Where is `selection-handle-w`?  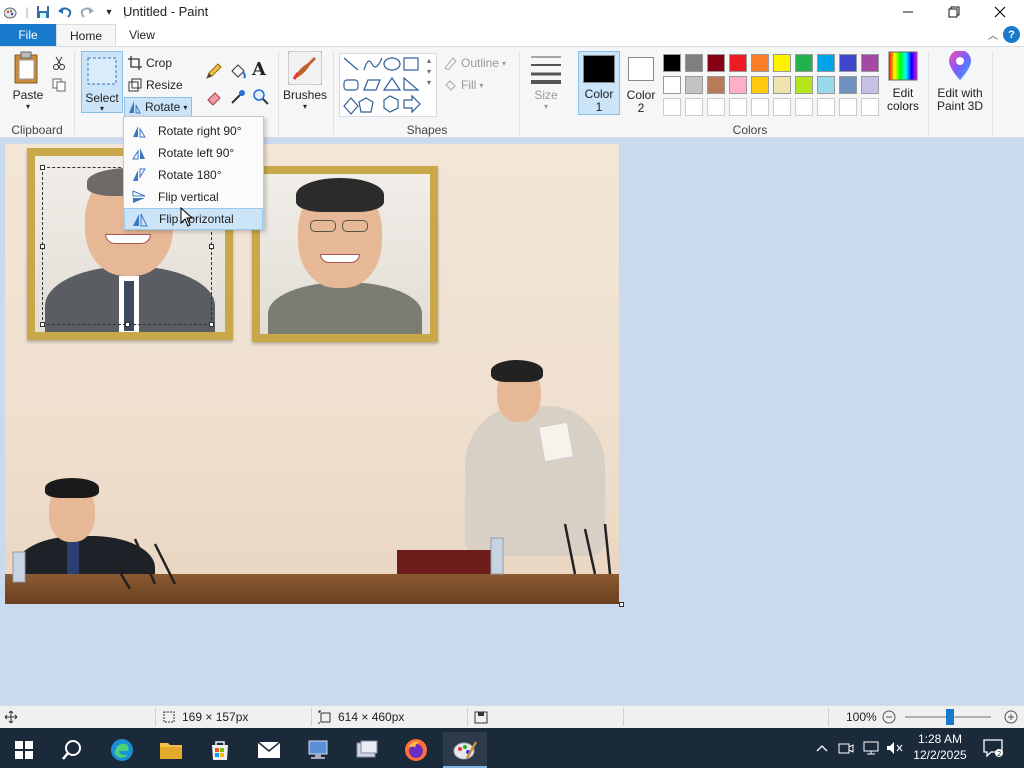
selection-handle-w is located at coordinates (42, 246).